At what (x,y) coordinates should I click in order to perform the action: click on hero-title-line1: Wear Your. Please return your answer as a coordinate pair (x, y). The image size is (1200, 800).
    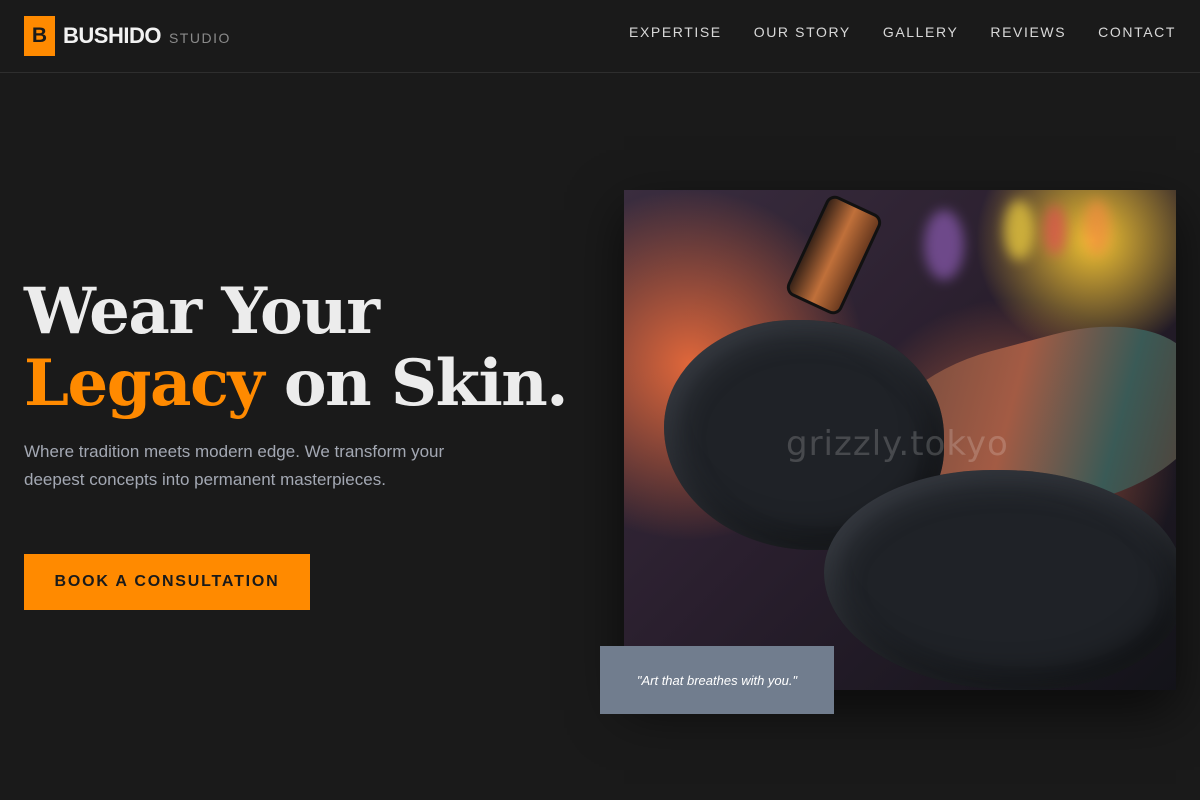
    Looking at the image, I should click on (202, 311).